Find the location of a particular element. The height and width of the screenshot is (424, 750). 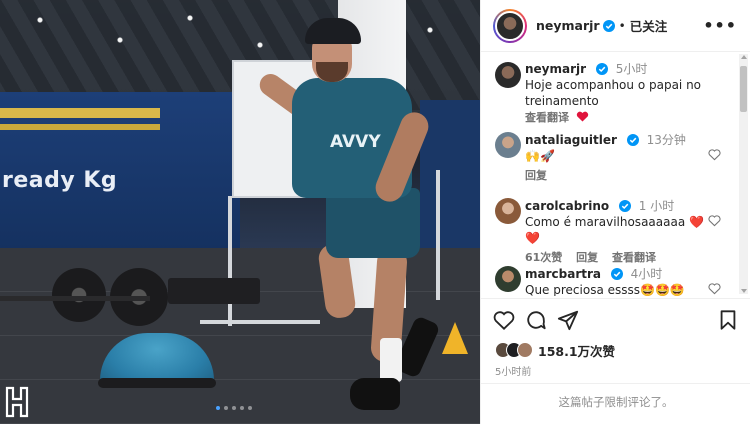

comment-text: Como é maravilhosaaaaaa ❤️❤️ is located at coordinates (614, 230).